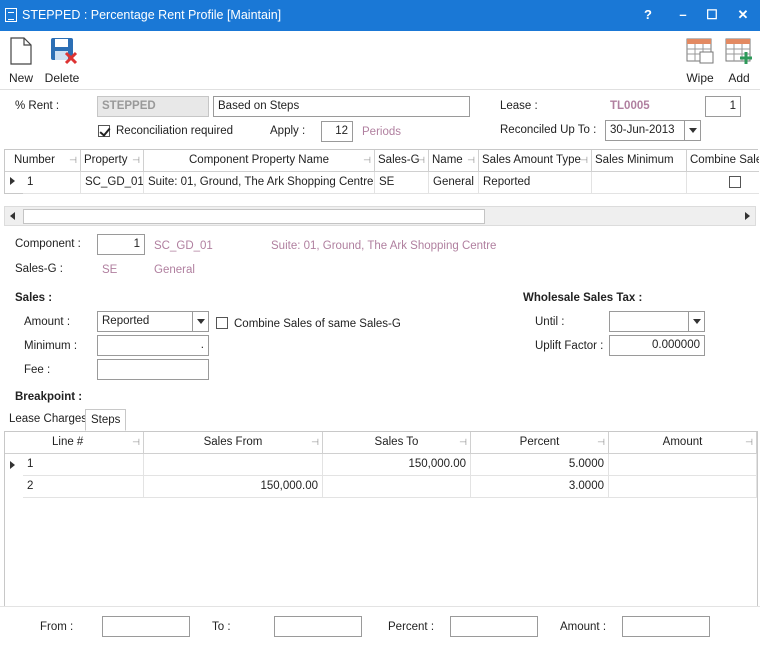  Describe the element at coordinates (540, 487) in the screenshot. I see `cell-percent: 3.0000` at that location.